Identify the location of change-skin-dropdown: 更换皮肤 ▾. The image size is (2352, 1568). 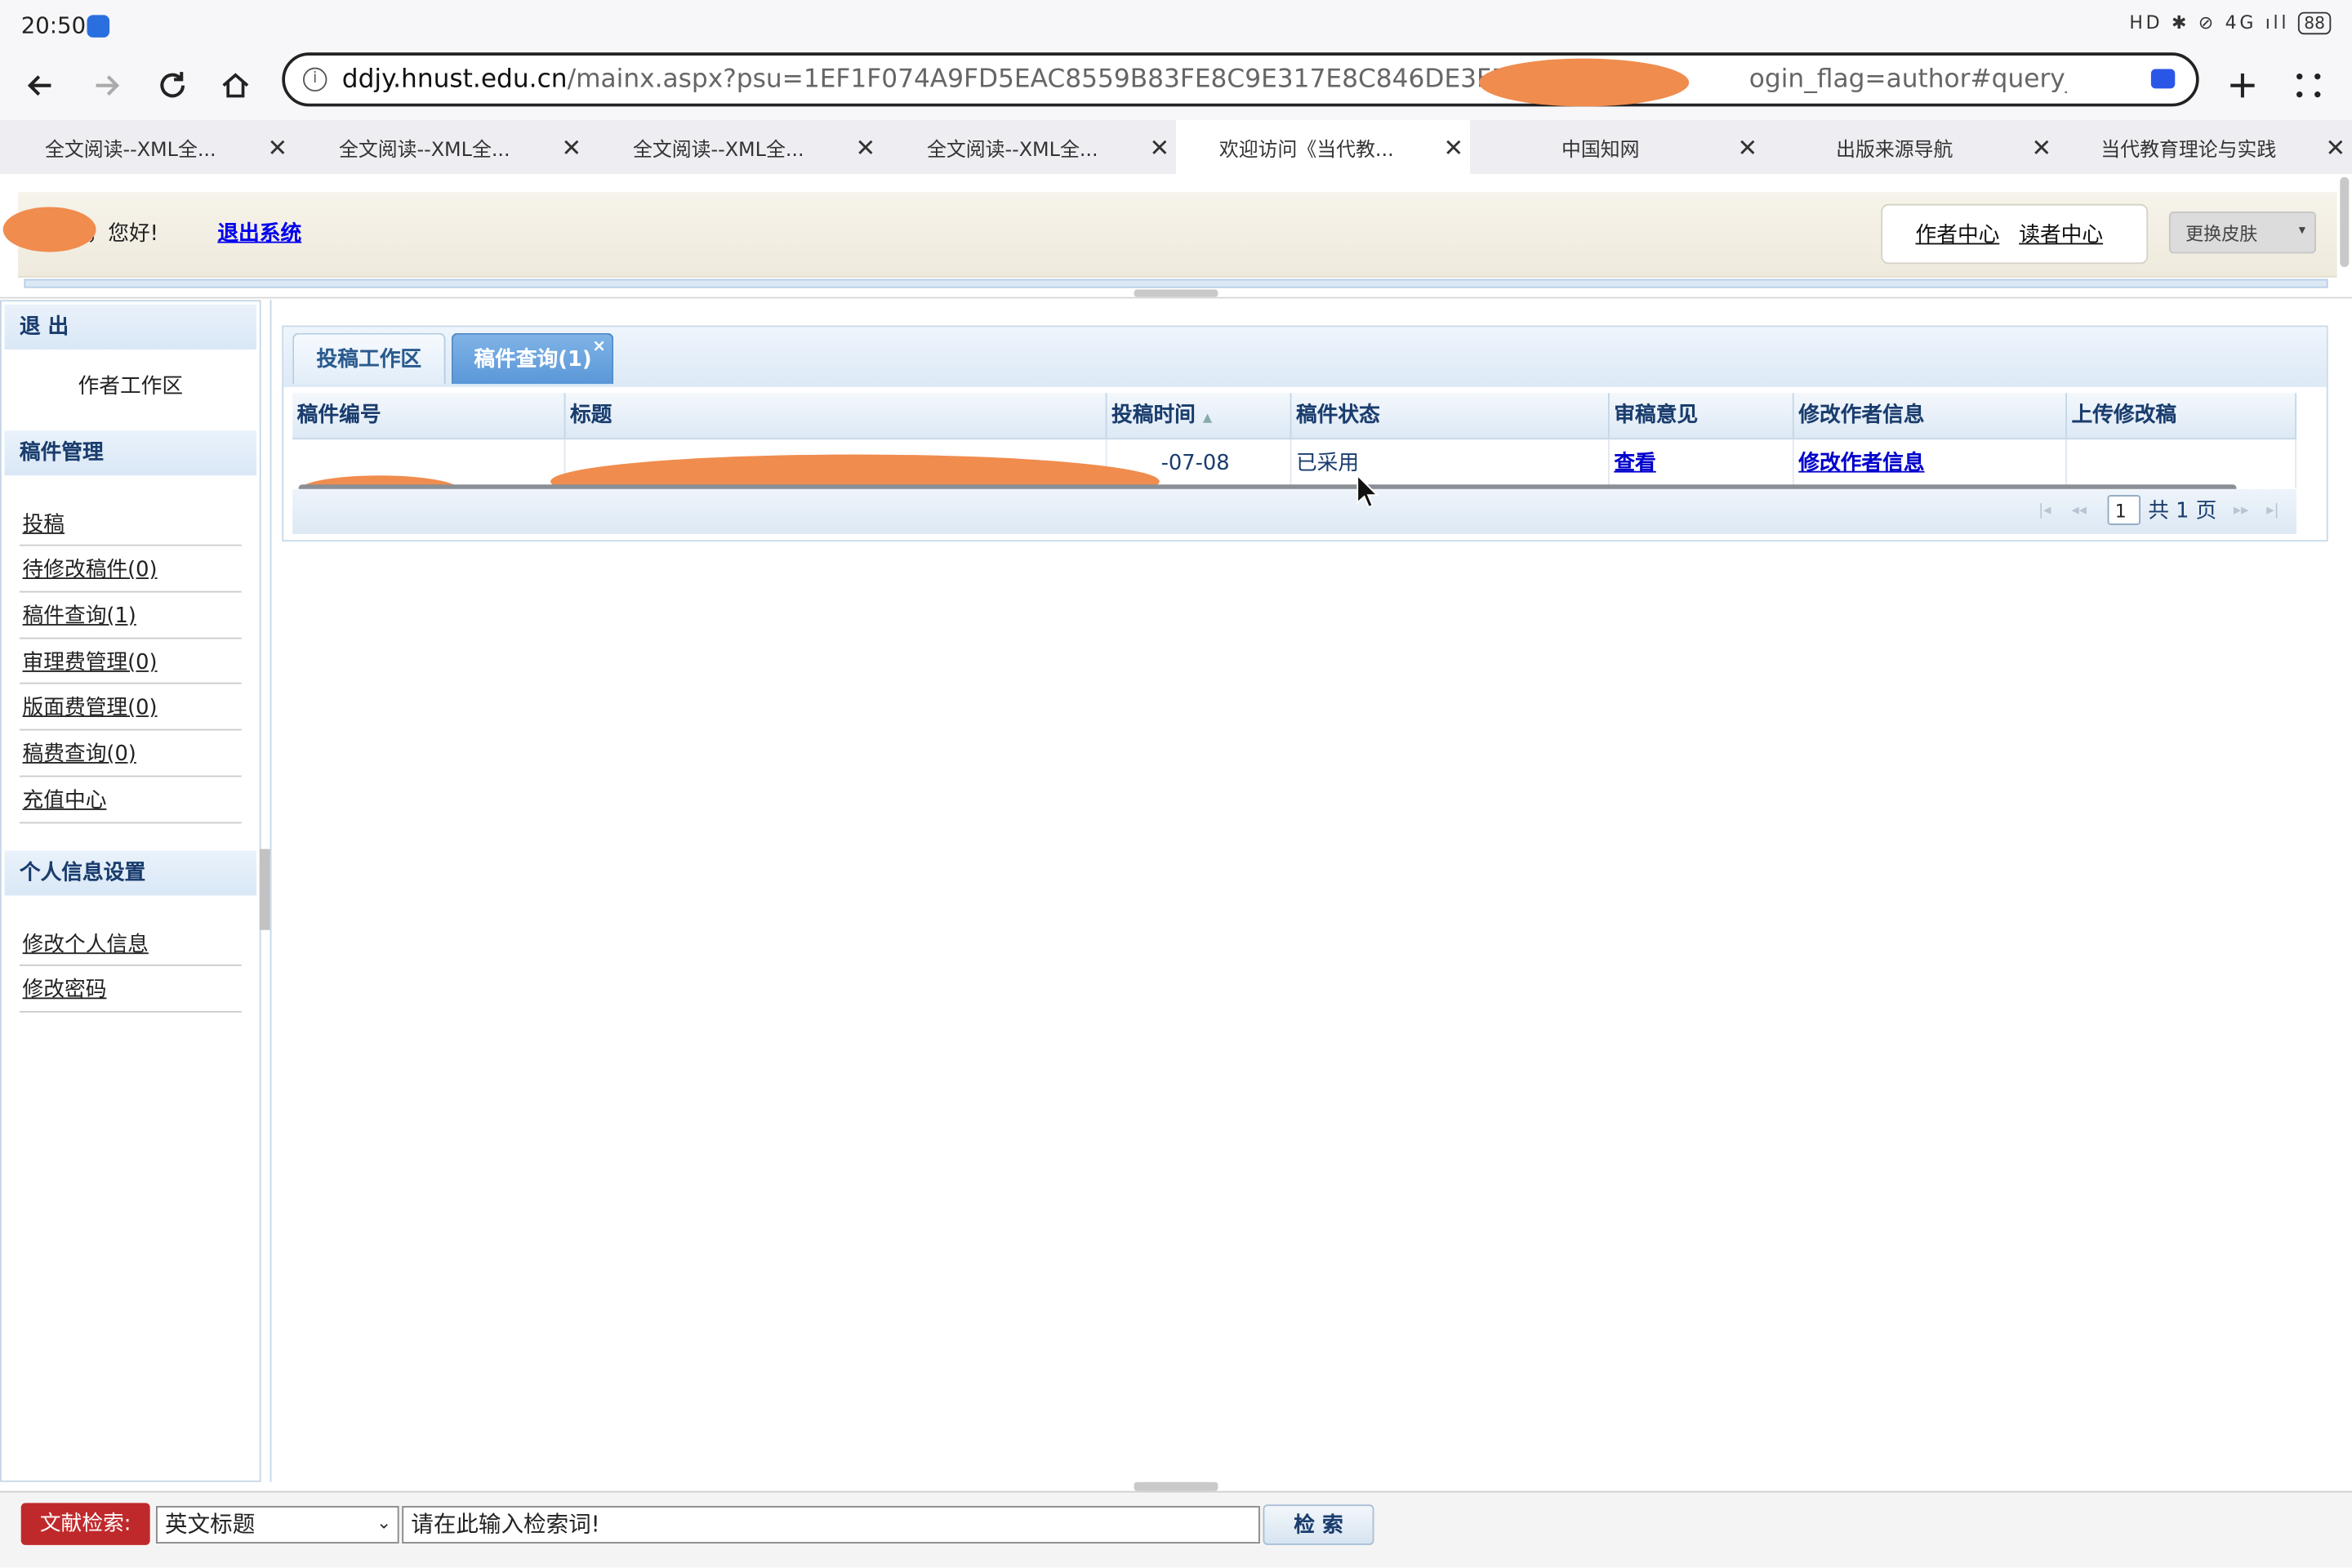
(2242, 232).